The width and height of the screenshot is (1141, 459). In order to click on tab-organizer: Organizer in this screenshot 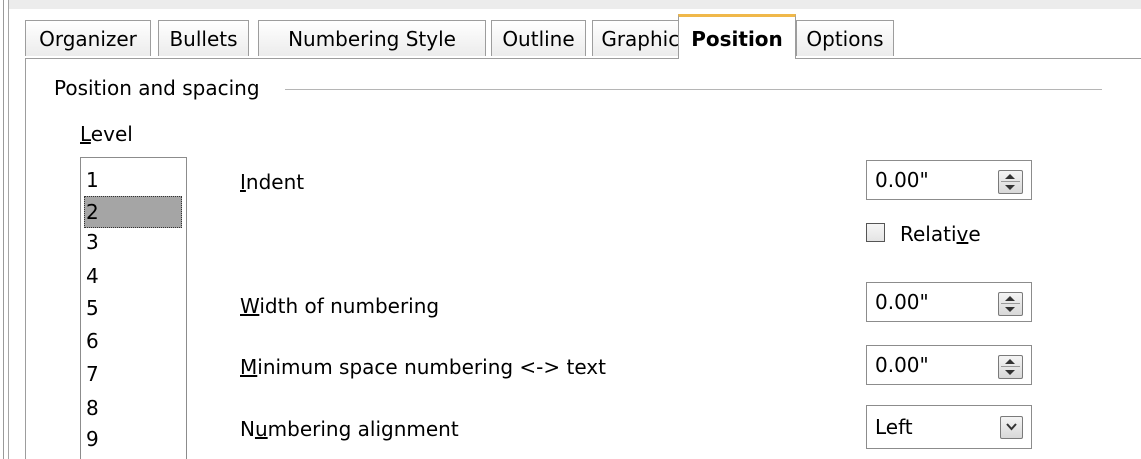, I will do `click(88, 38)`.